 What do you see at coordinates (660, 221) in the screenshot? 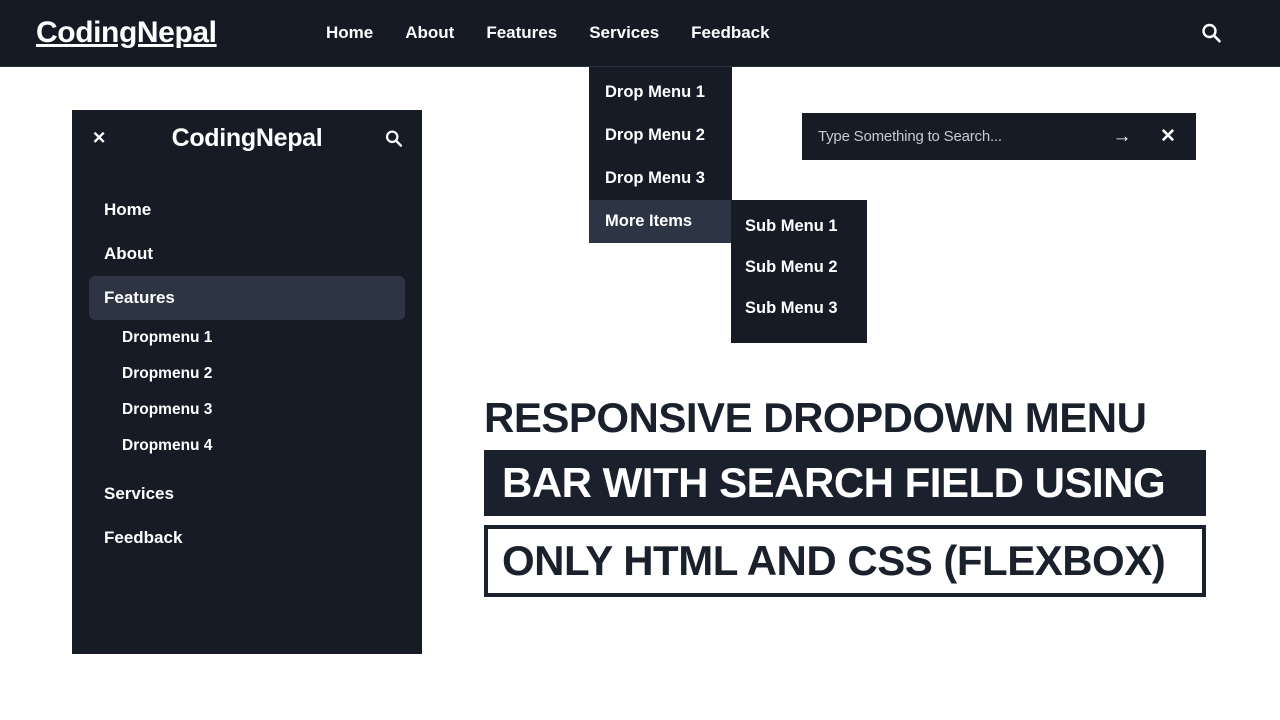
I see `dropdown-link-more-items: More Items` at bounding box center [660, 221].